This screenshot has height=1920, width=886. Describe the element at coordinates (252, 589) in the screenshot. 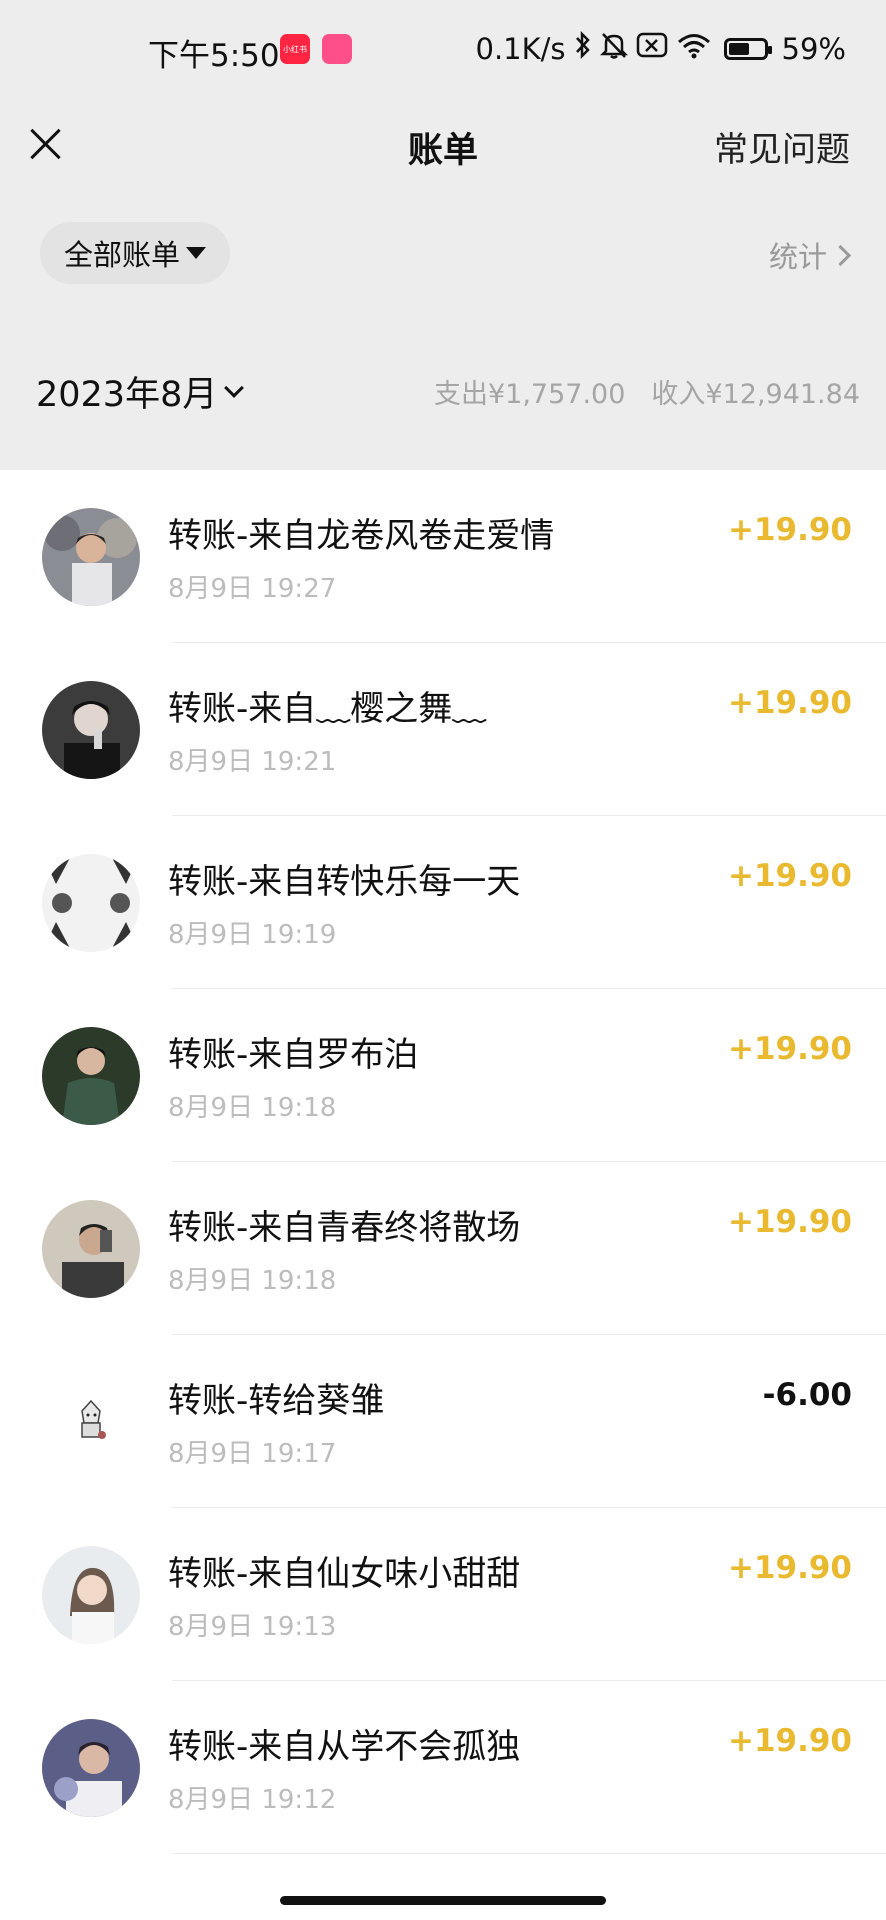

I see `tx-time: 8月9日 19:27` at that location.